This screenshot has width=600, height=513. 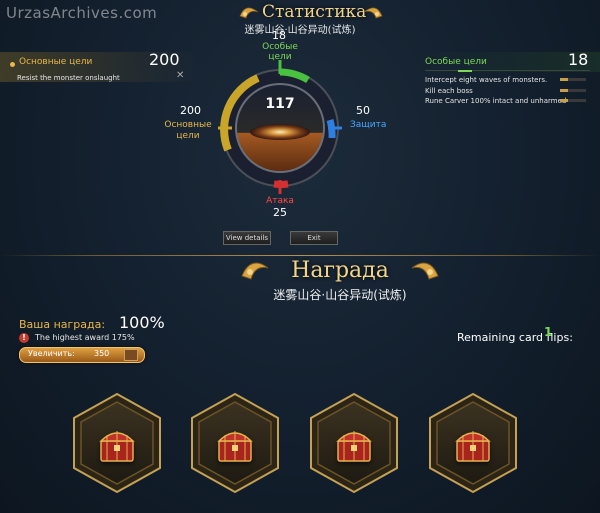 What do you see at coordinates (142, 322) in the screenshot?
I see `your-reward-value: 100%` at bounding box center [142, 322].